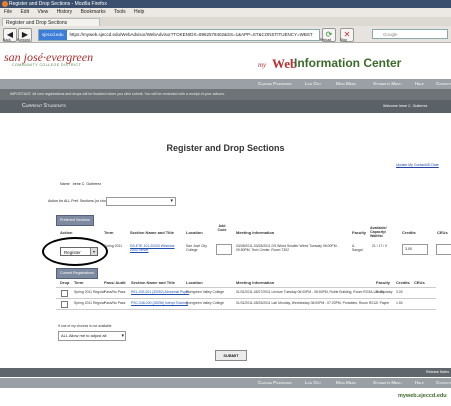 This screenshot has height=406, width=451. What do you see at coordinates (120, 12) in the screenshot?
I see `menu-tools: Tools` at bounding box center [120, 12].